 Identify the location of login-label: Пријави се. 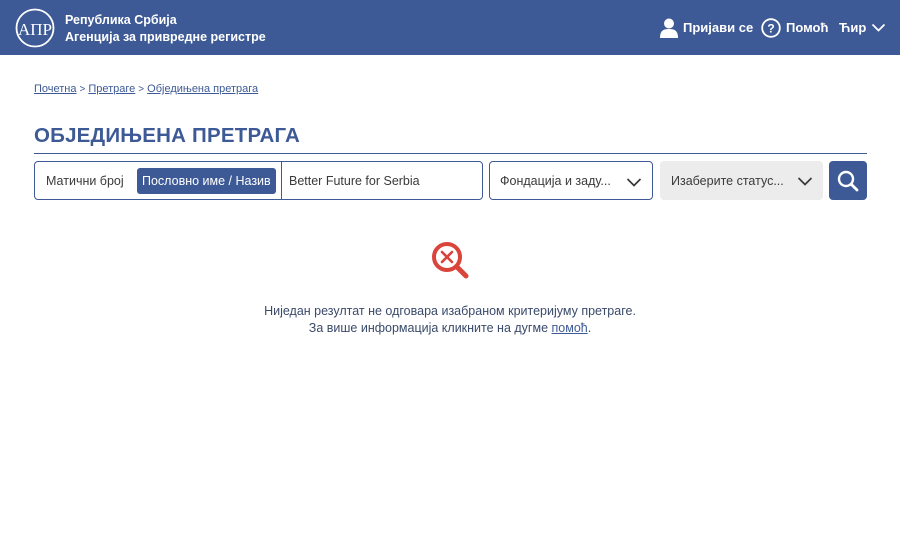
(718, 27).